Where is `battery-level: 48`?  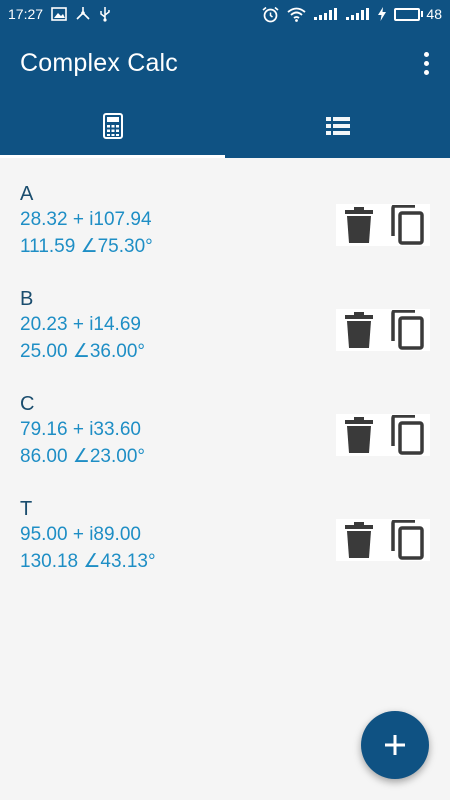
battery-level: 48 is located at coordinates (434, 14).